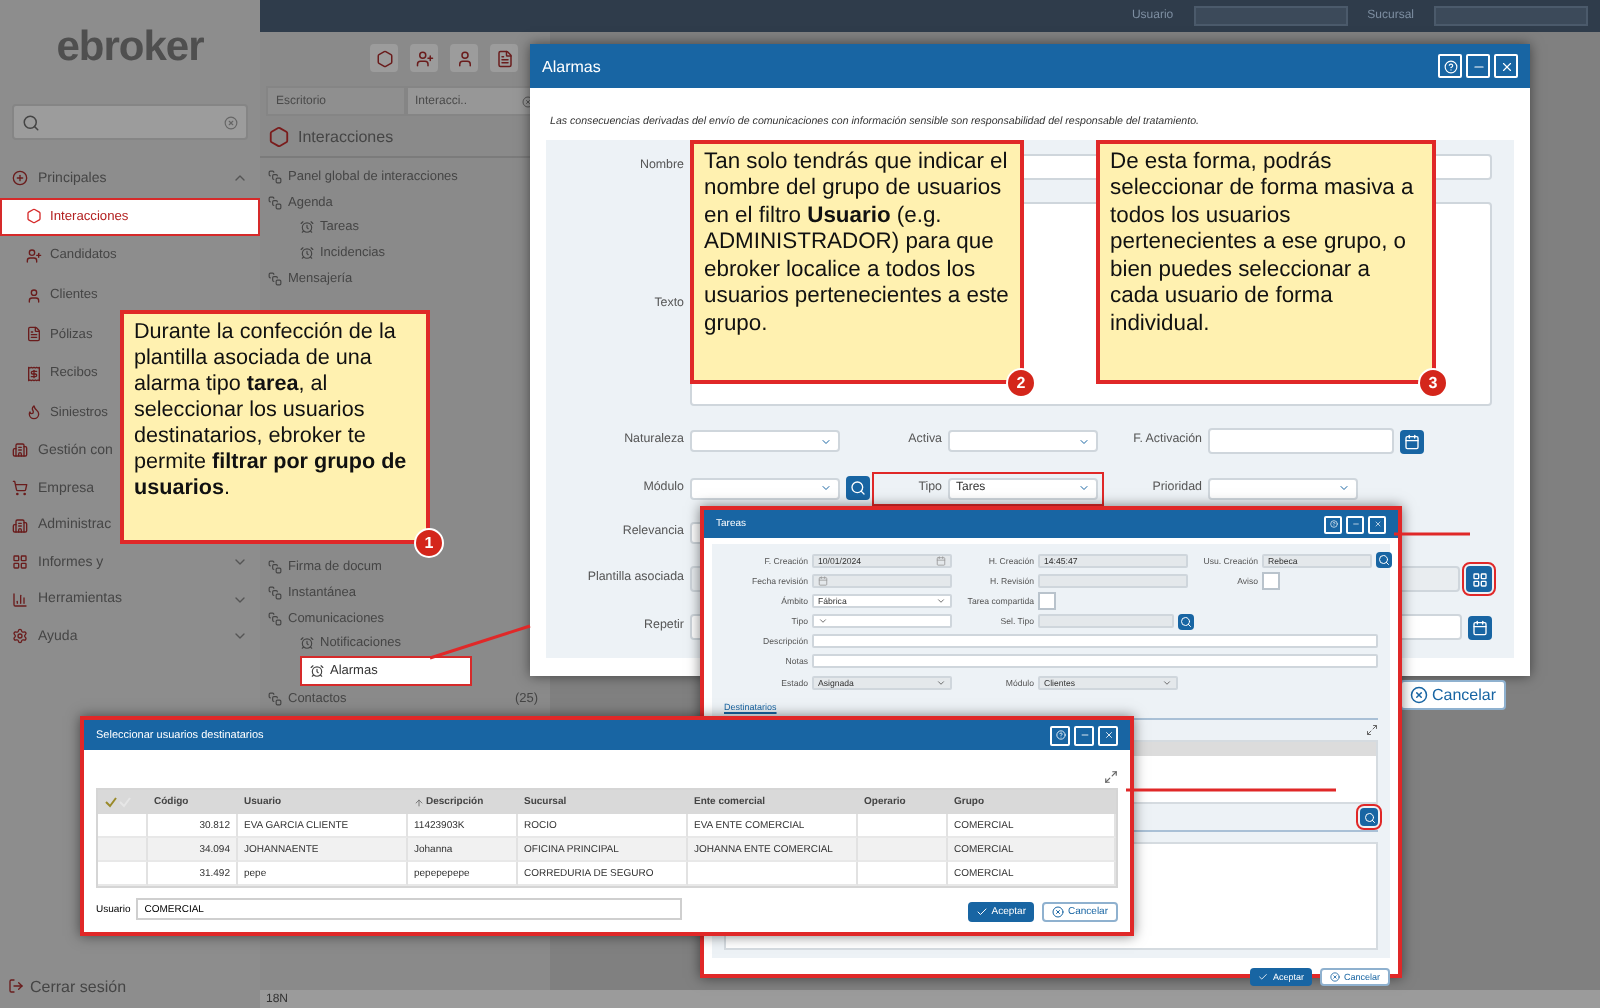  I want to click on logo: ebroker, so click(130, 48).